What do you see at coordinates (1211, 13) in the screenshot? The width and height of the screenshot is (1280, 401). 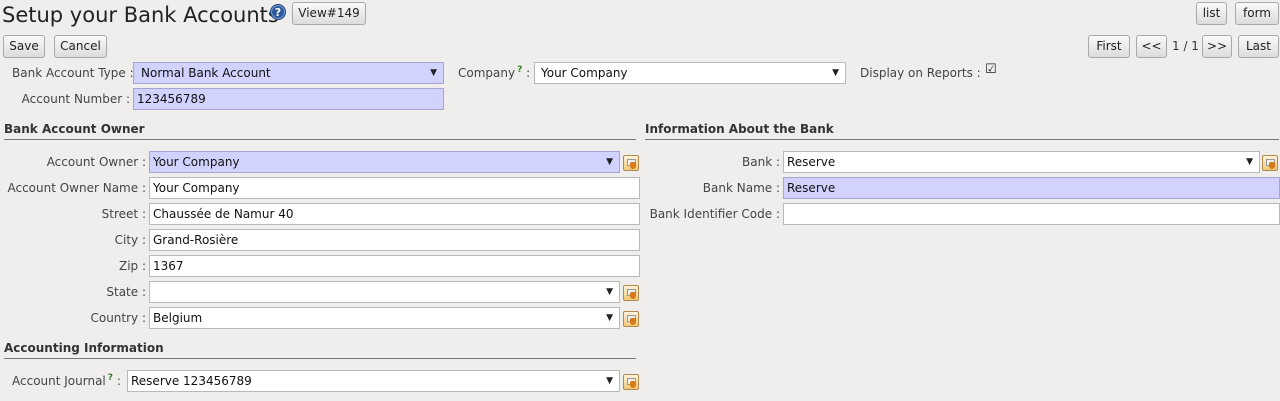 I see `list-view-button: list` at bounding box center [1211, 13].